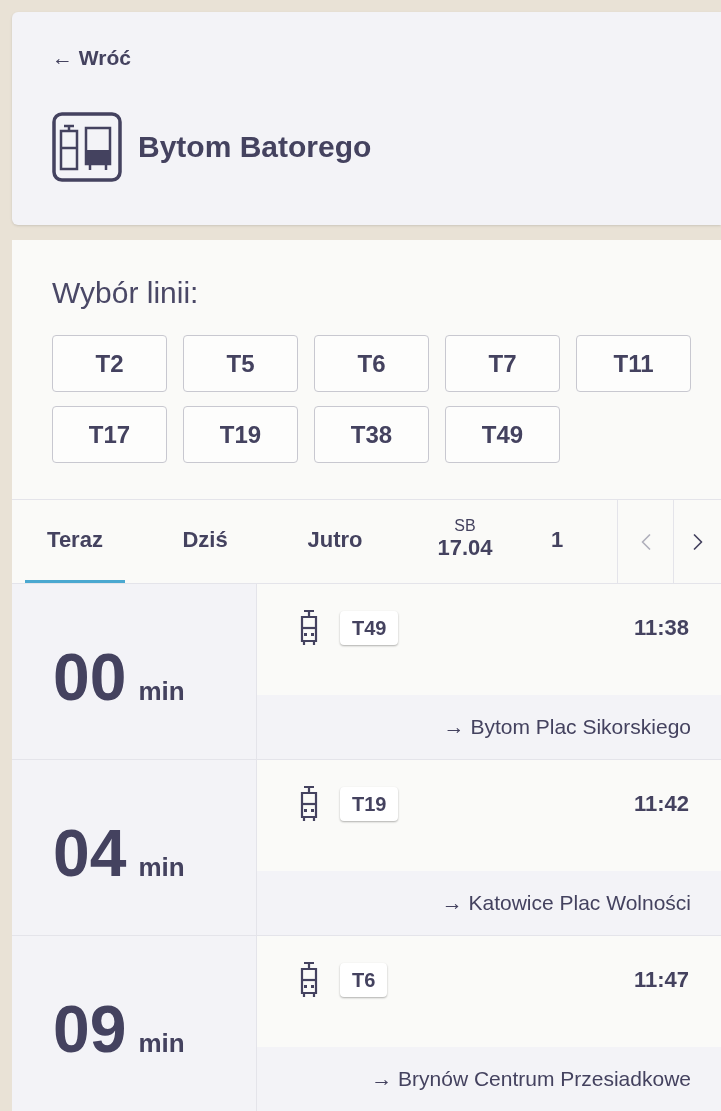 The width and height of the screenshot is (721, 1111). I want to click on day-tab: SB 17.04, so click(465, 541).